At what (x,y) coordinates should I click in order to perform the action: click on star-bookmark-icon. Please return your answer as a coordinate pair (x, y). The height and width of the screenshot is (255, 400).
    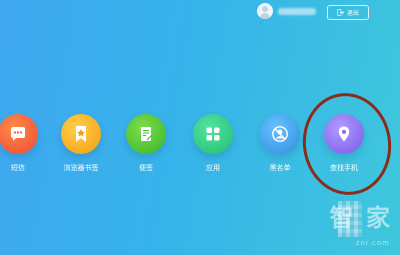
    Looking at the image, I should click on (81, 134).